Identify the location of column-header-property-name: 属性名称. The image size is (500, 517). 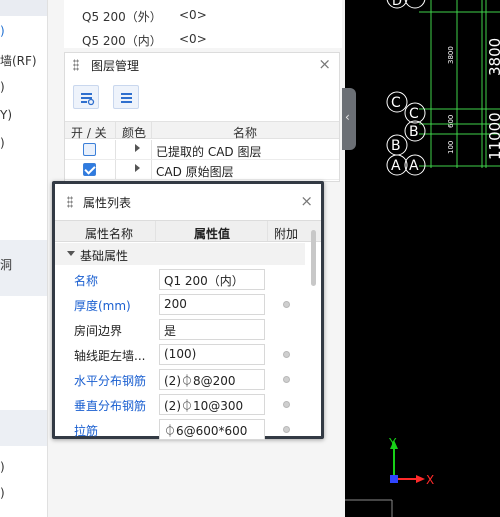
(109, 234).